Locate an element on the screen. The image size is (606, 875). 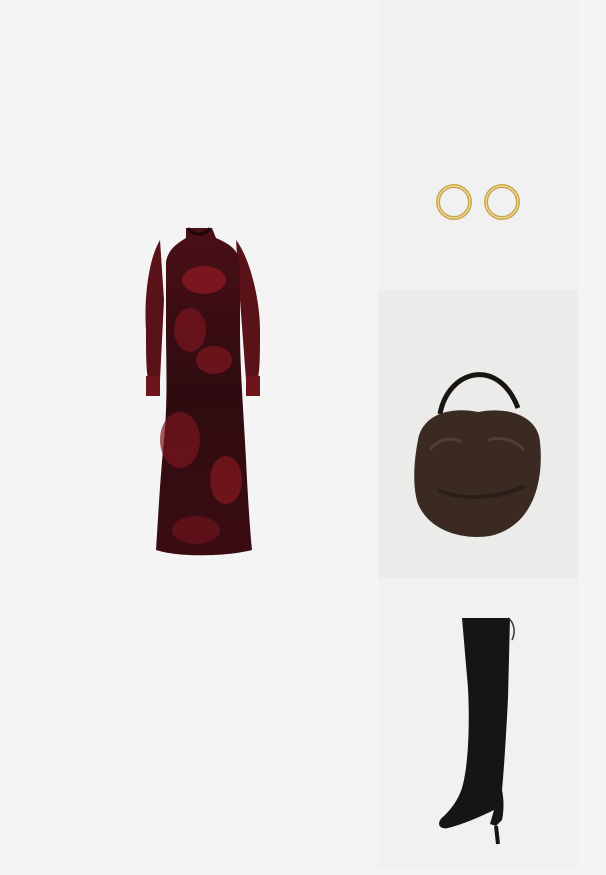
bag-tile is located at coordinates (478, 434).